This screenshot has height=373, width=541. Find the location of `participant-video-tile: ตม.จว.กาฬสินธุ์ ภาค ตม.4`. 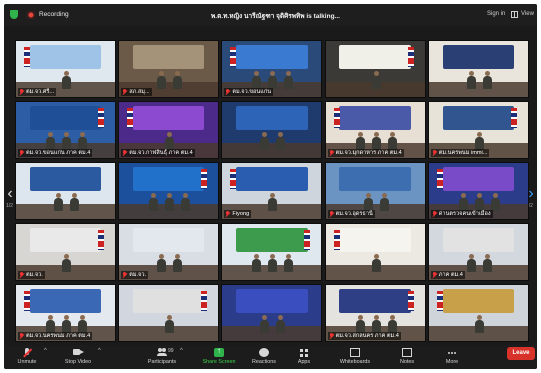

participant-video-tile: ตม.จว.กาฬสินธุ์ ภาค ตม.4 is located at coordinates (169, 130).